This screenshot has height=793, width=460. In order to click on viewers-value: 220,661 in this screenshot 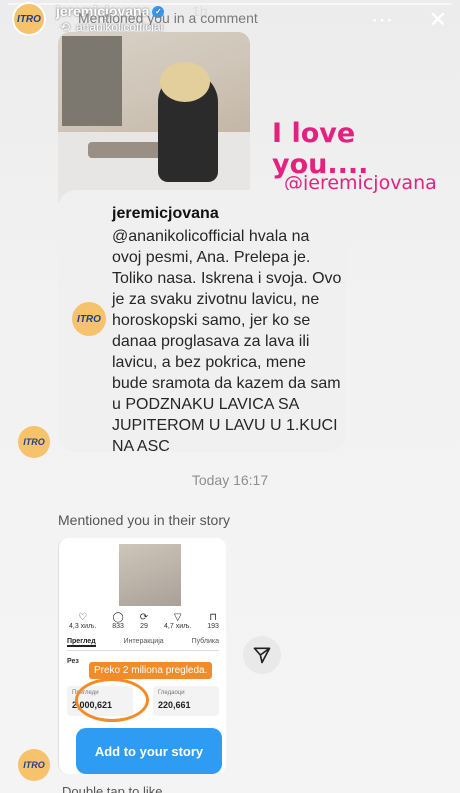, I will do `click(174, 705)`.